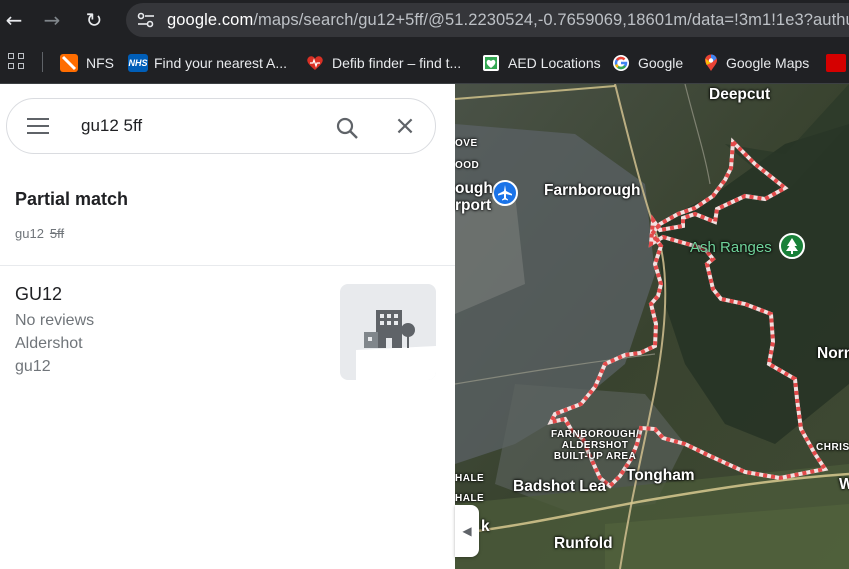 This screenshot has height=569, width=849. What do you see at coordinates (55, 320) in the screenshot?
I see `result-reviews: No reviews` at bounding box center [55, 320].